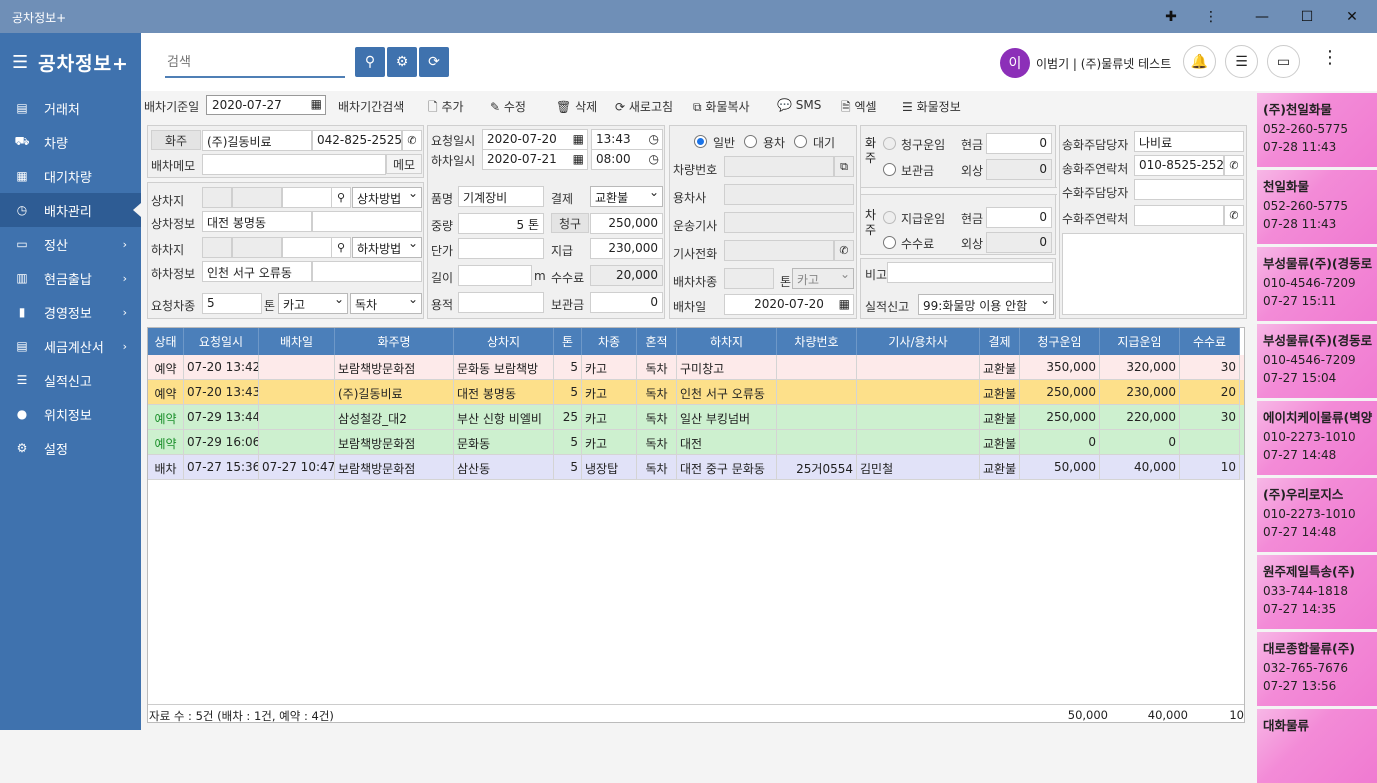  I want to click on shipper-phone-field: 042-825-2525, so click(357, 140).